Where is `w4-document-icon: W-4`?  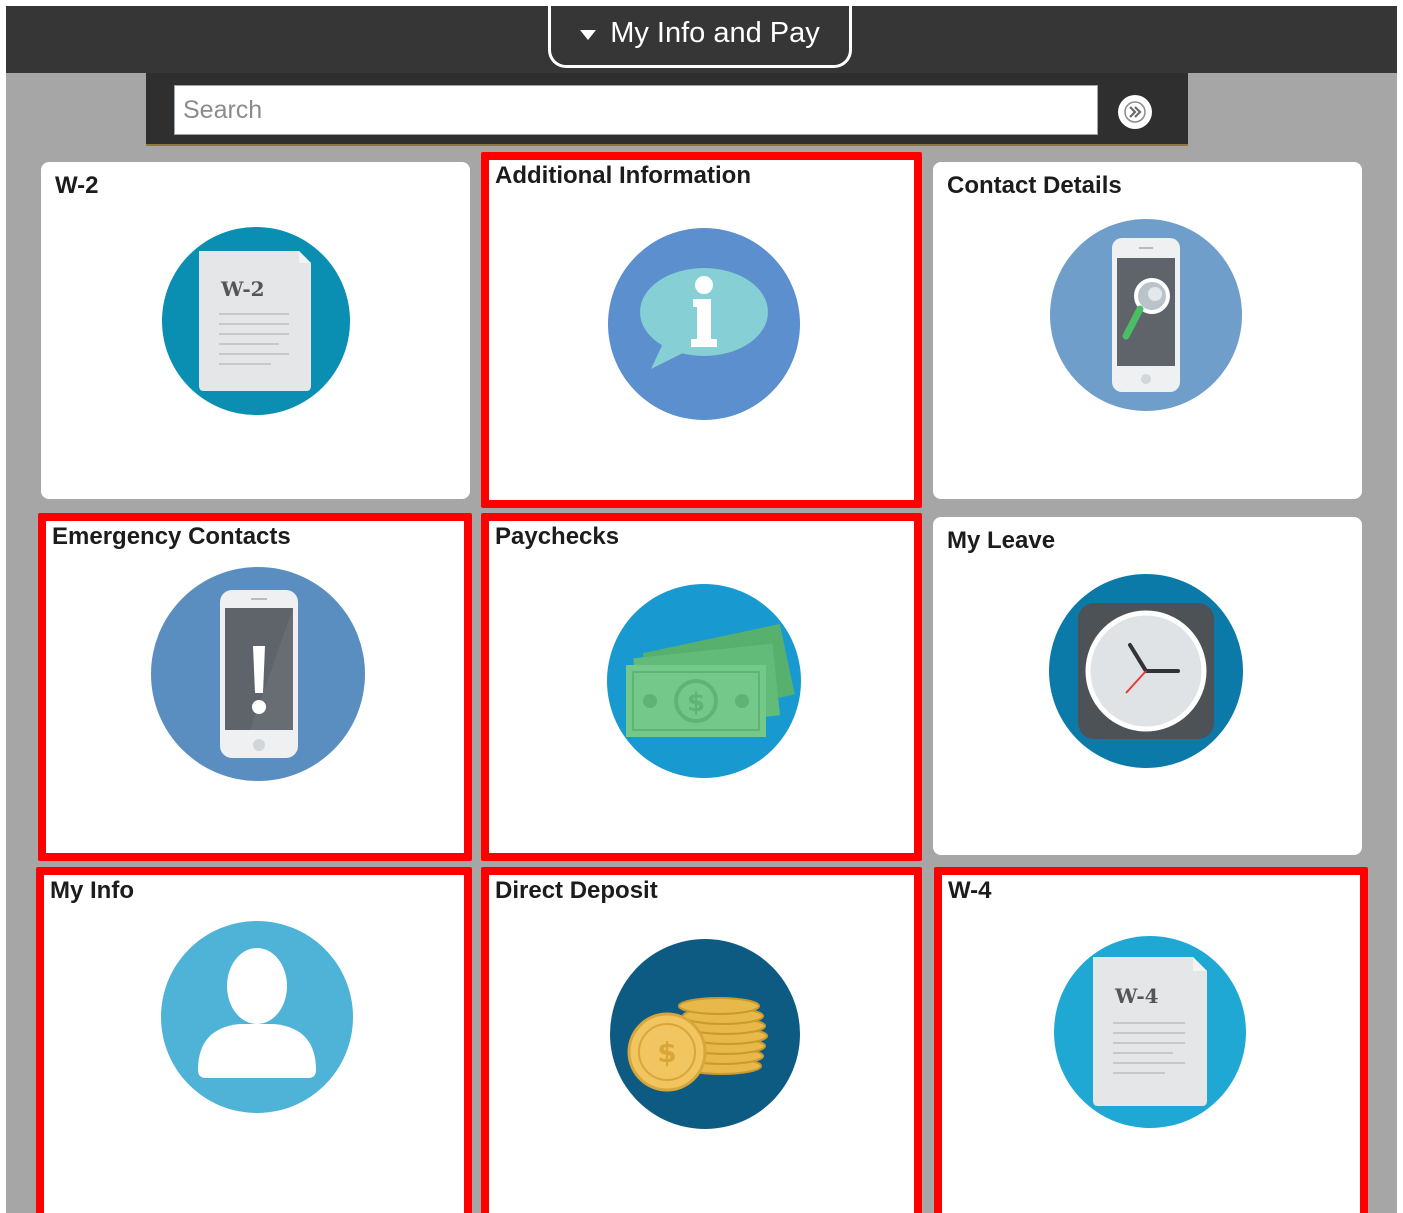 w4-document-icon: W-4 is located at coordinates (1150, 1032).